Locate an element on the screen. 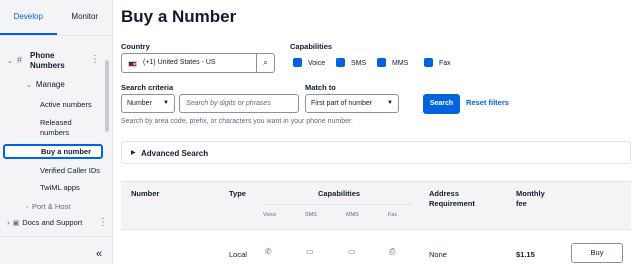 Image resolution: width=640 pixels, height=264 pixels. country-selector: (+1) United States - US ⌕ is located at coordinates (198, 63).